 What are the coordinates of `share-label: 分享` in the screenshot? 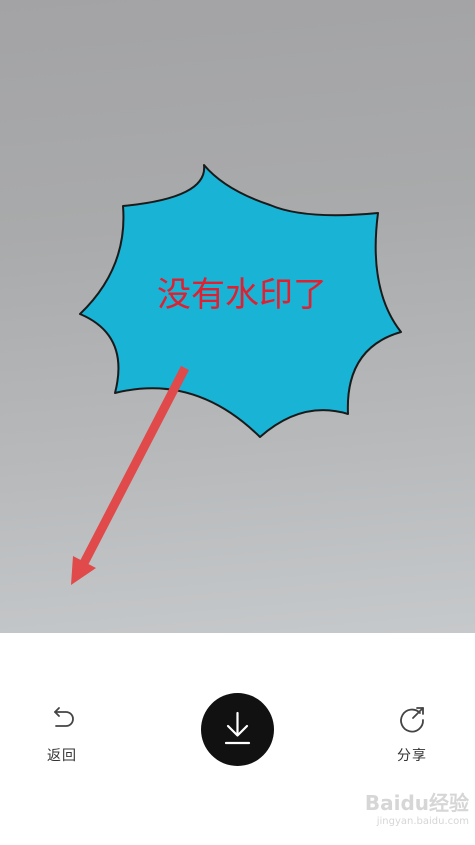 It's located at (412, 756).